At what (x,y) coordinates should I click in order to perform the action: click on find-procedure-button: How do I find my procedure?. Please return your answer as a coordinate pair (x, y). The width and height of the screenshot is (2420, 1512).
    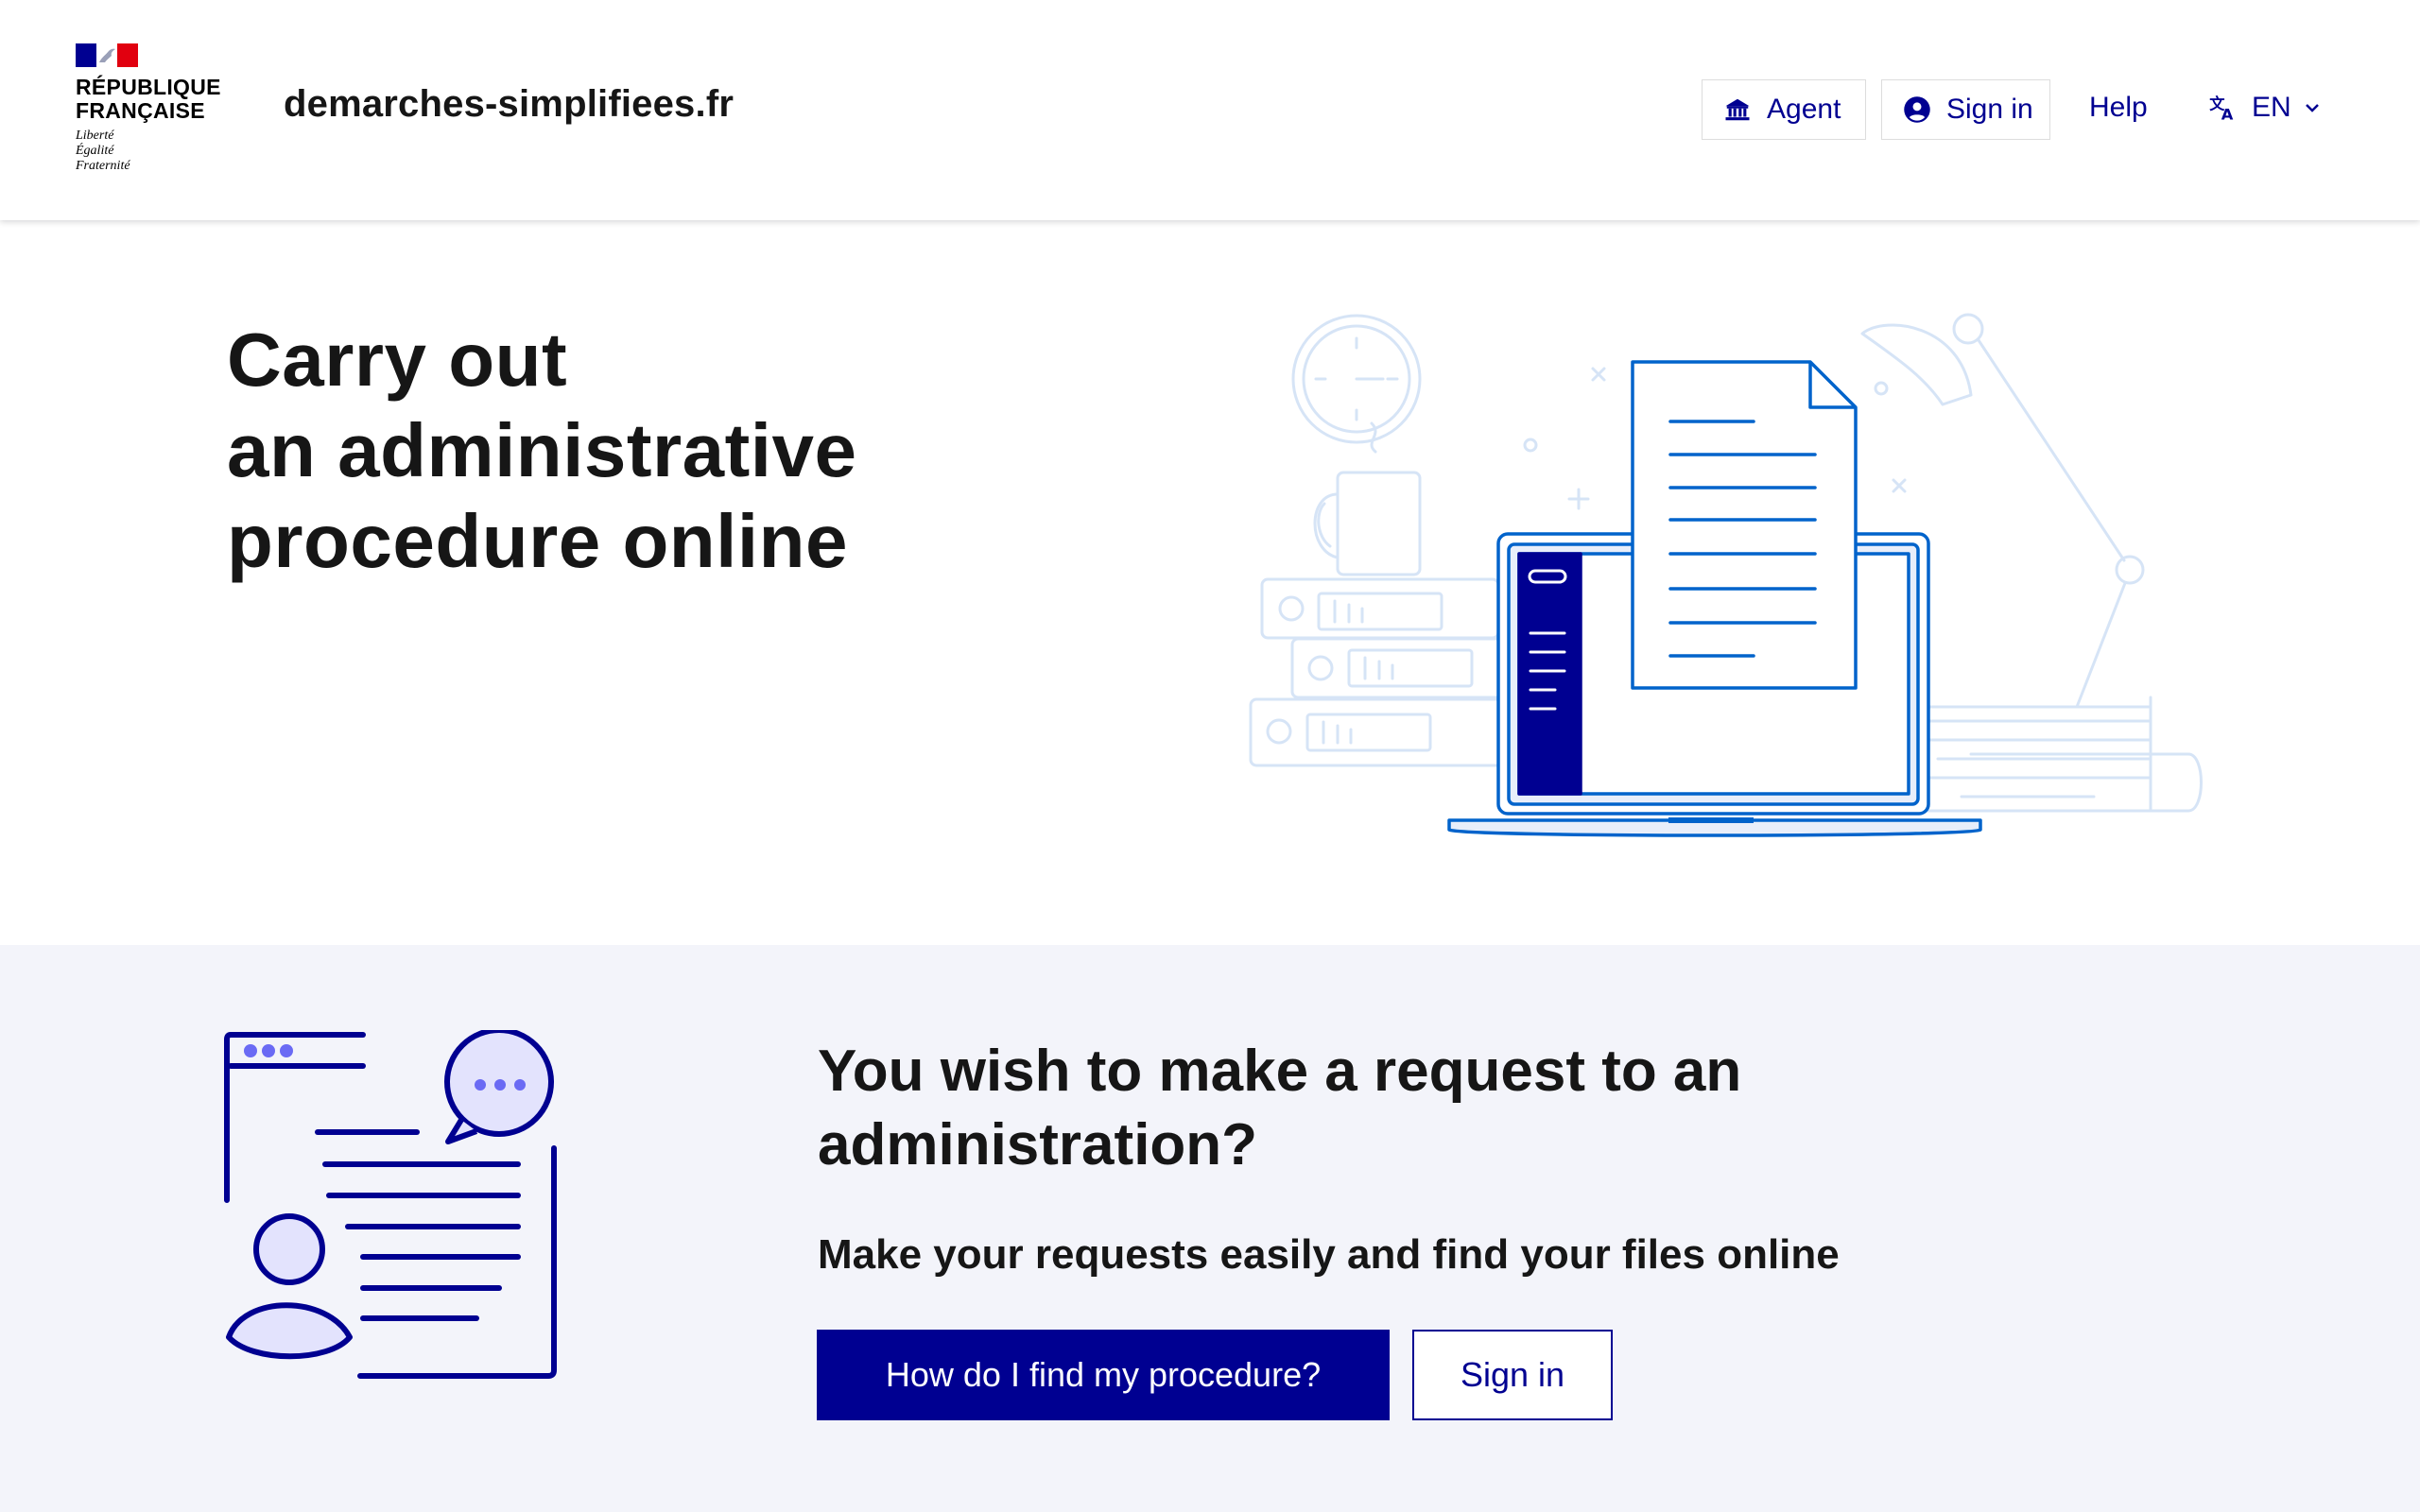
    Looking at the image, I should click on (1103, 1375).